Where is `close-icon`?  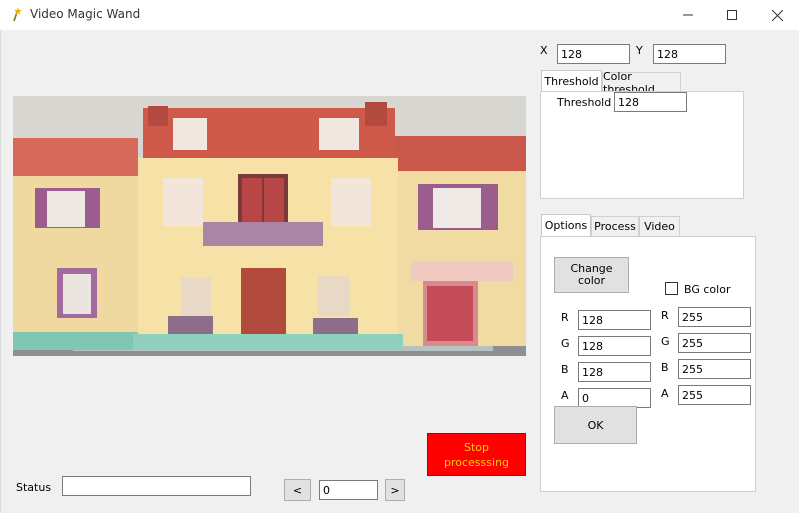
close-icon is located at coordinates (777, 15).